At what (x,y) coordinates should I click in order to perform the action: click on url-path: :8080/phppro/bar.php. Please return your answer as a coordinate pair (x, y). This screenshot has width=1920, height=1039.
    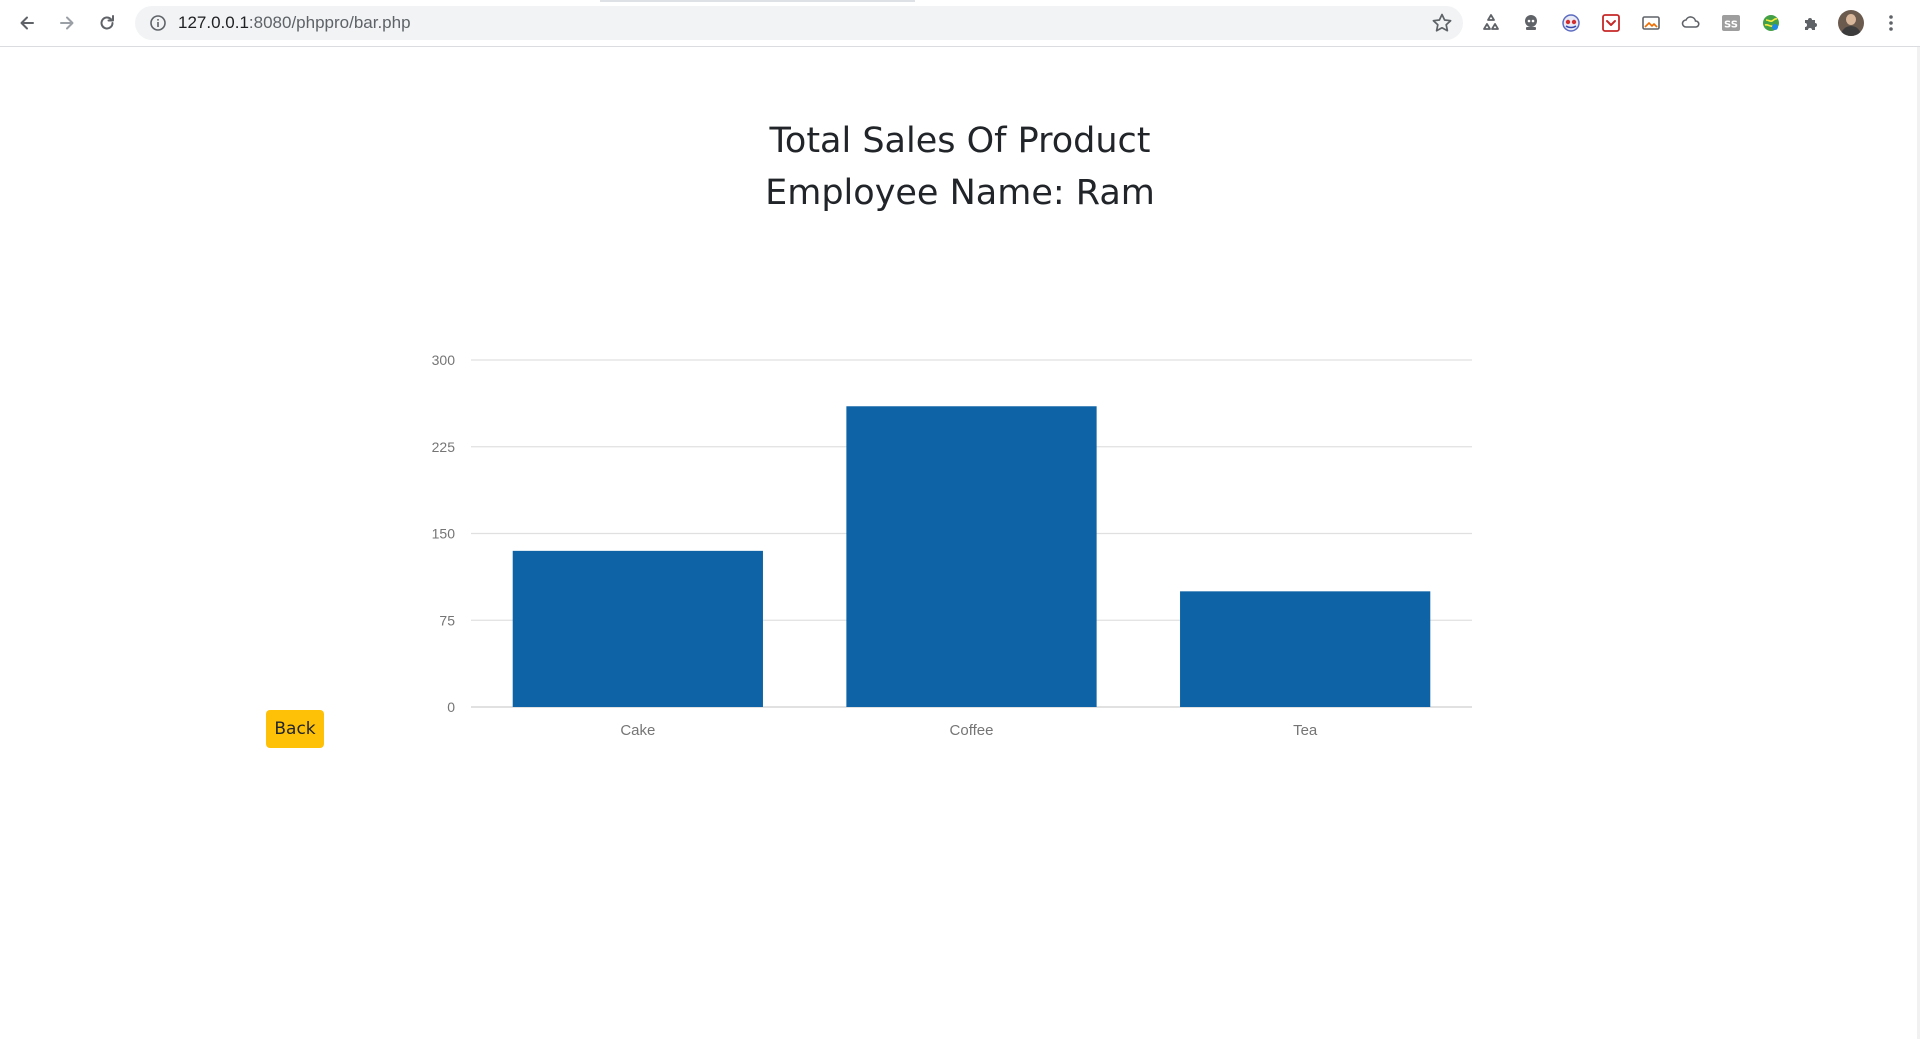
    Looking at the image, I should click on (329, 22).